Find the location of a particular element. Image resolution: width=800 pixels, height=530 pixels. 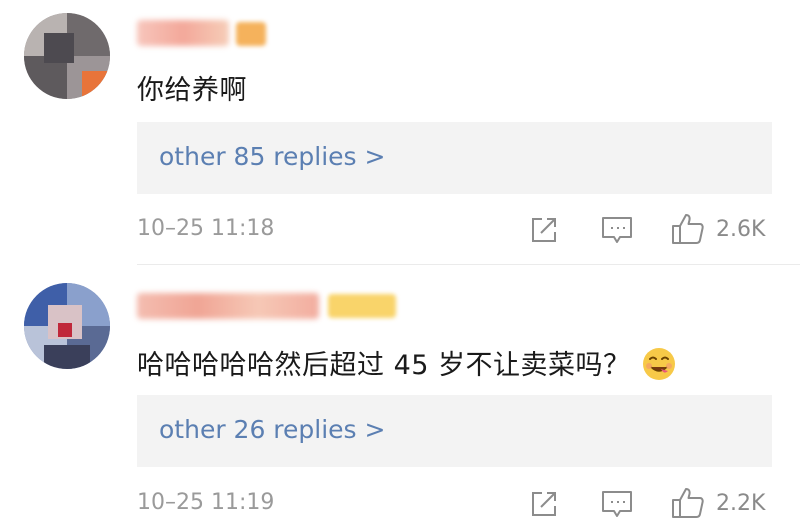

comment-text: 哈哈哈哈哈然后超过 45 岁不让卖菜吗？ is located at coordinates (407, 362).